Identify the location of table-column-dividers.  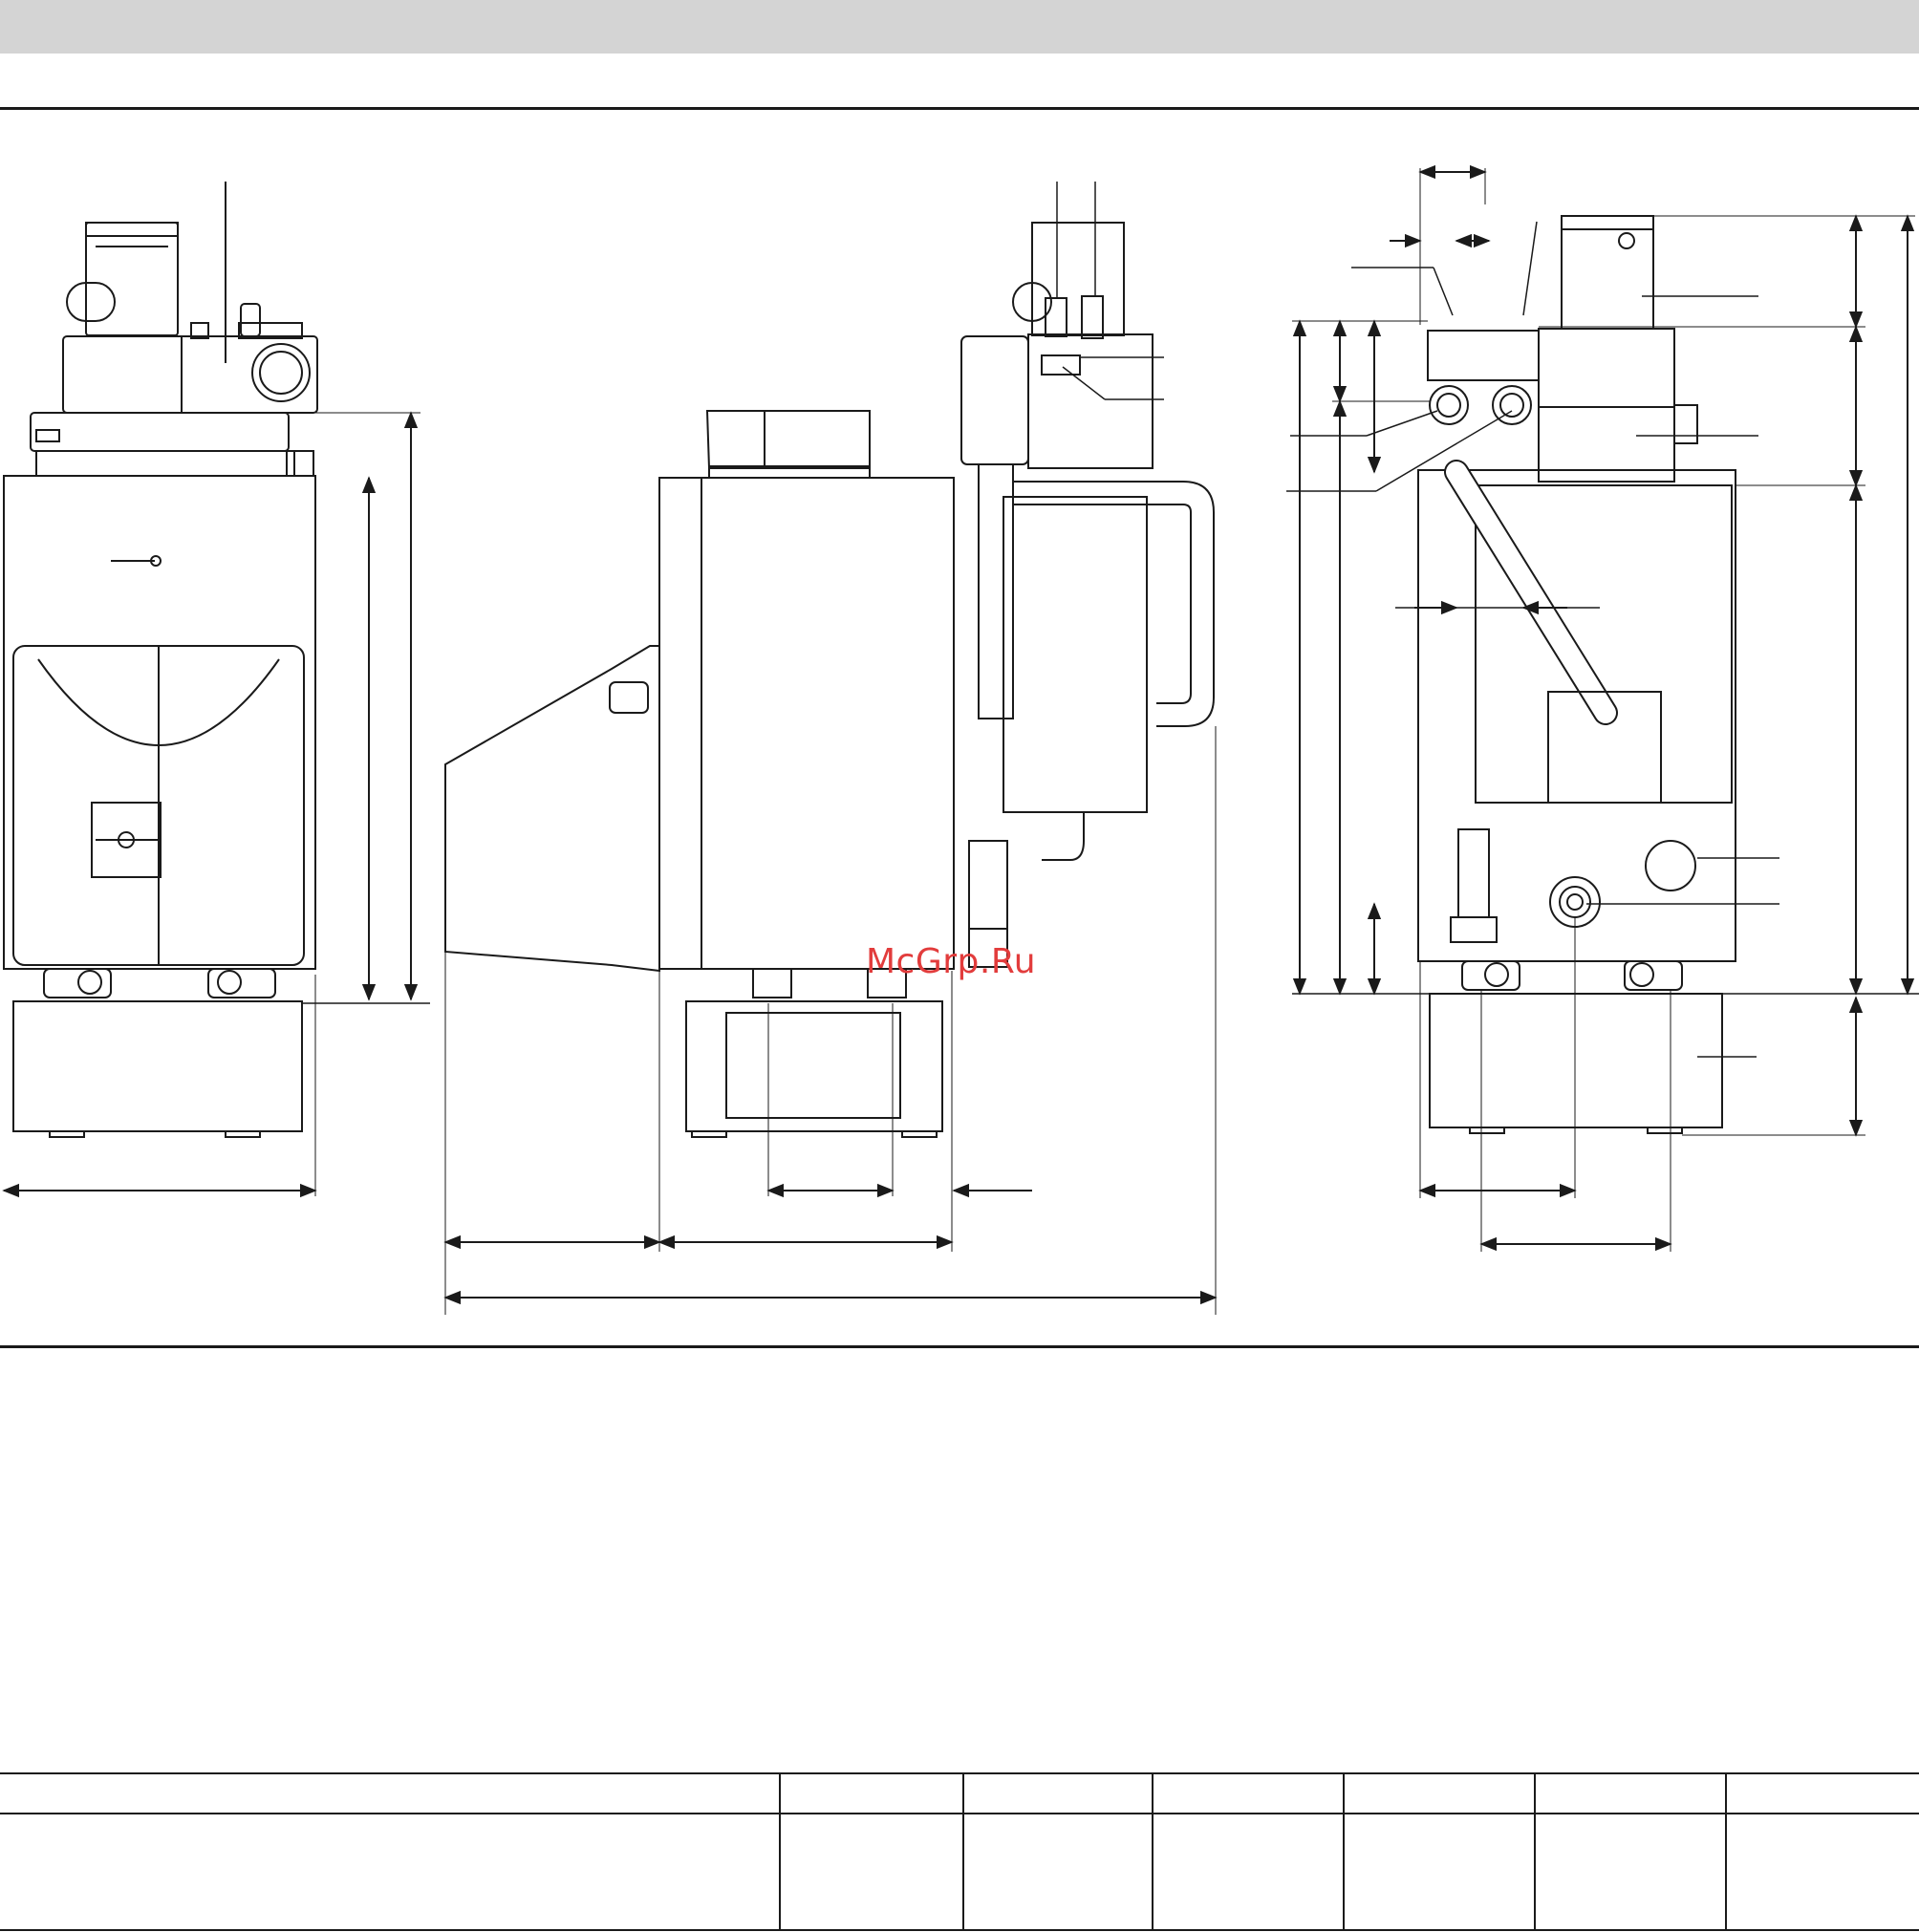
(1253, 1851).